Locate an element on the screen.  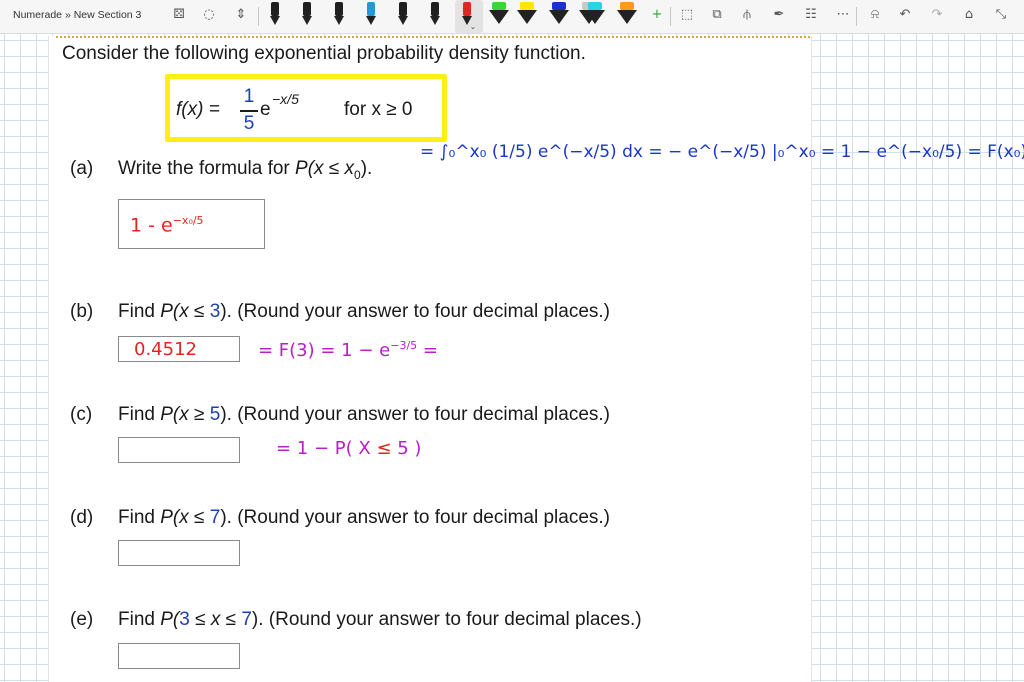
share-icon: ⌂ is located at coordinates (969, 15).